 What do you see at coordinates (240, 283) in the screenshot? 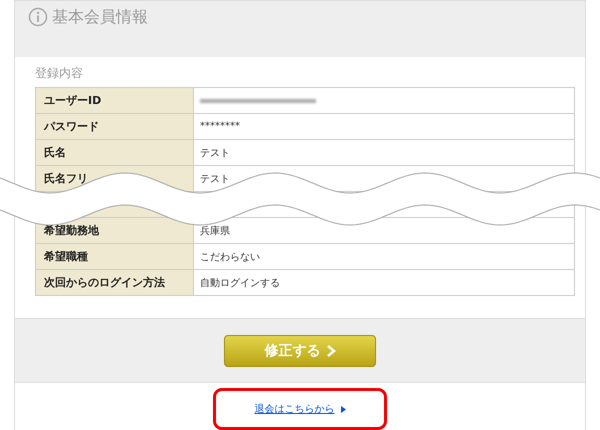
I see `table-cell-text: 自動ログインする` at bounding box center [240, 283].